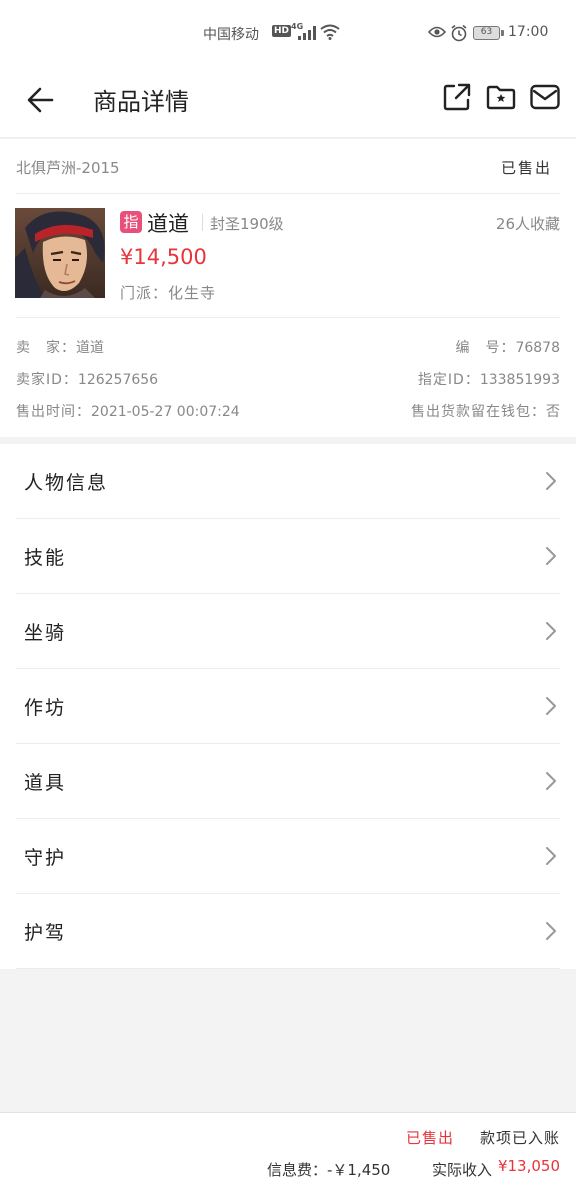 Image resolution: width=576 pixels, height=1188 pixels. Describe the element at coordinates (165, 412) in the screenshot. I see `sale-time-value: 2021-05-27 00:07:24` at that location.